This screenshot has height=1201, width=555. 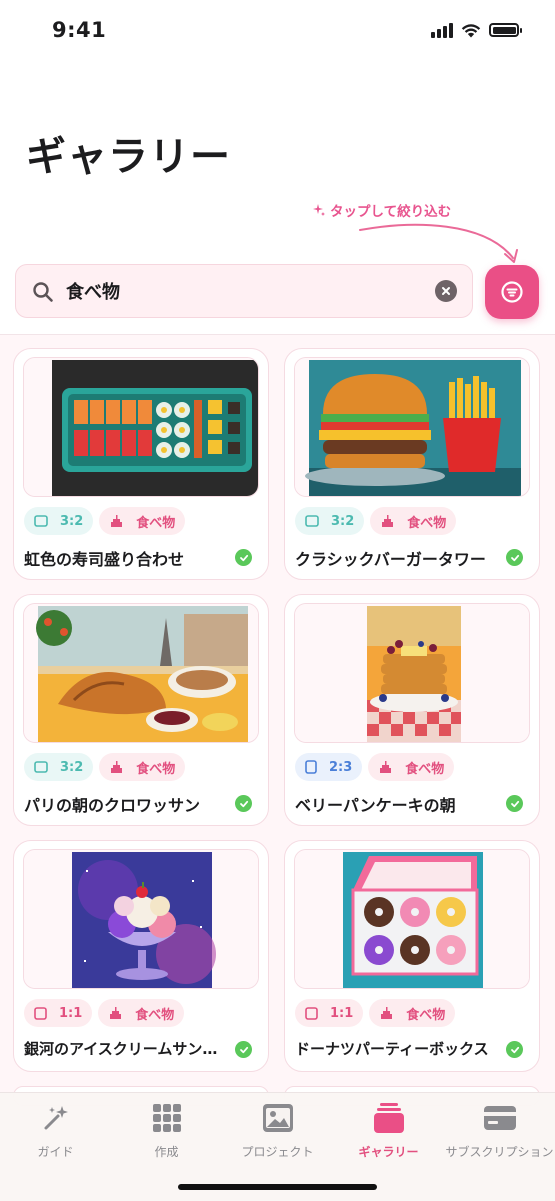 What do you see at coordinates (341, 767) in the screenshot?
I see `aspect-ratio-label: 2:3` at bounding box center [341, 767].